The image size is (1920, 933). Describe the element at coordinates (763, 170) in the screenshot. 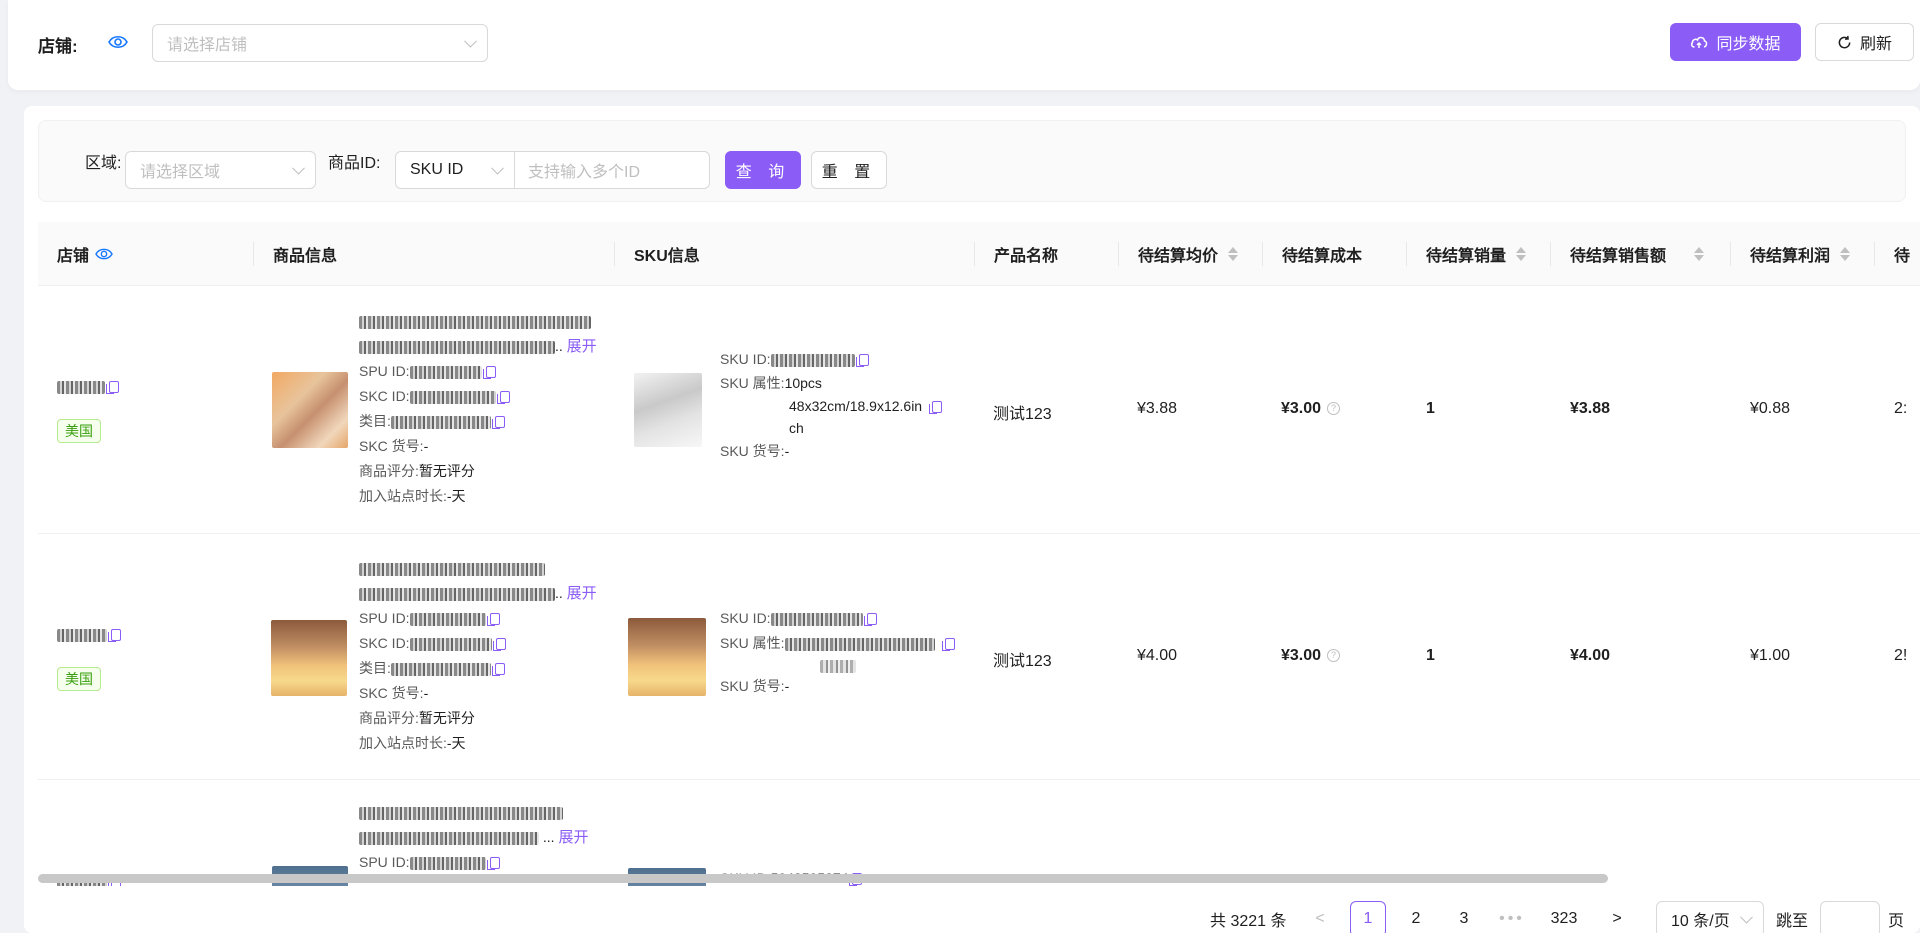

I see `query-button: 查 询` at that location.